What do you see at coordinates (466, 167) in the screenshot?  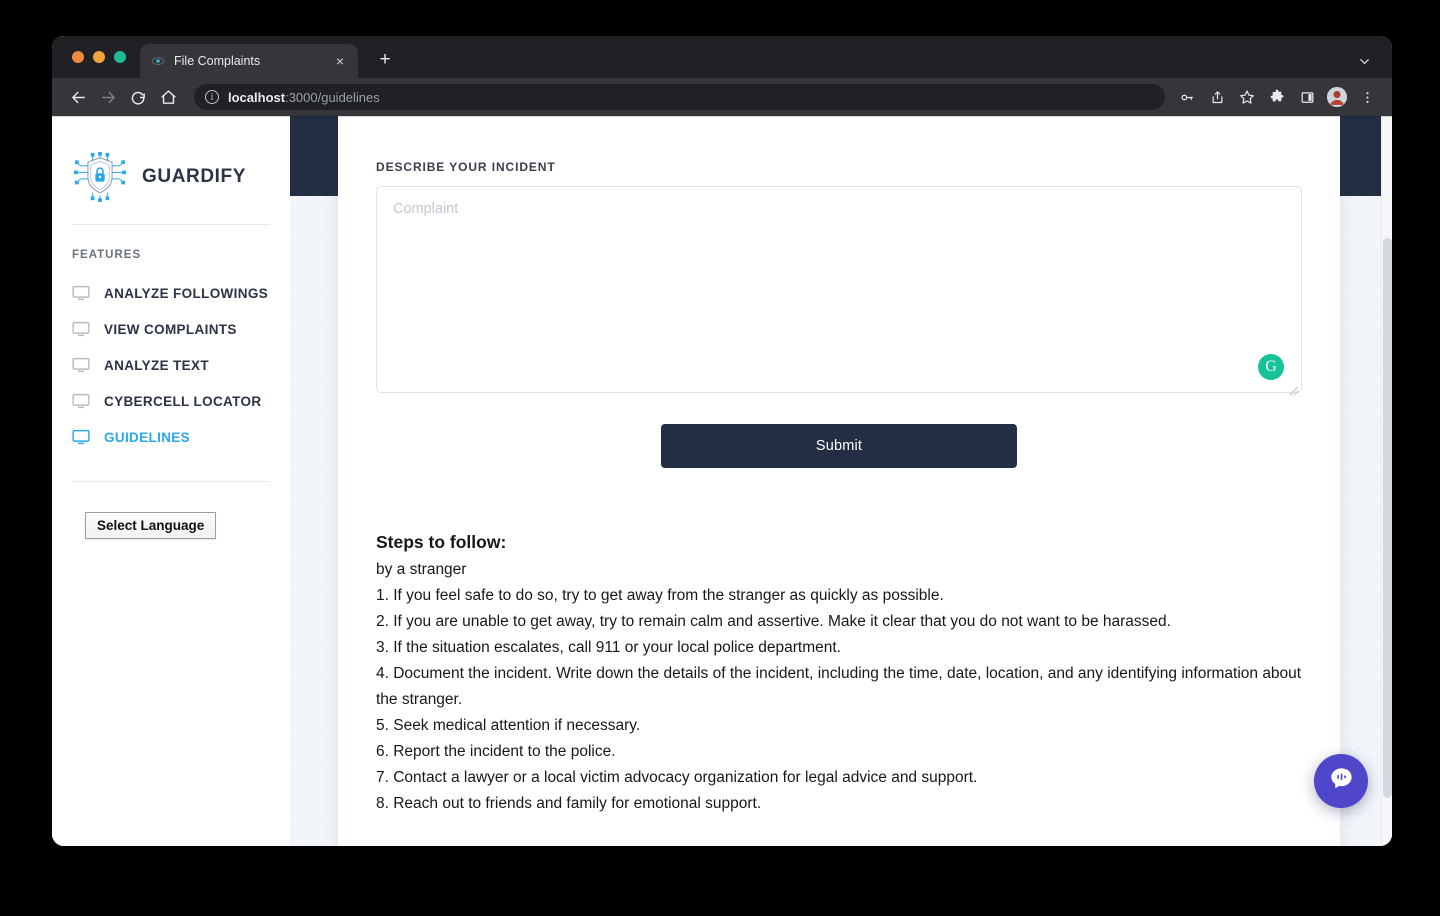 I see `describe-incident-label: DESCRIBE YOUR INCIDENT` at bounding box center [466, 167].